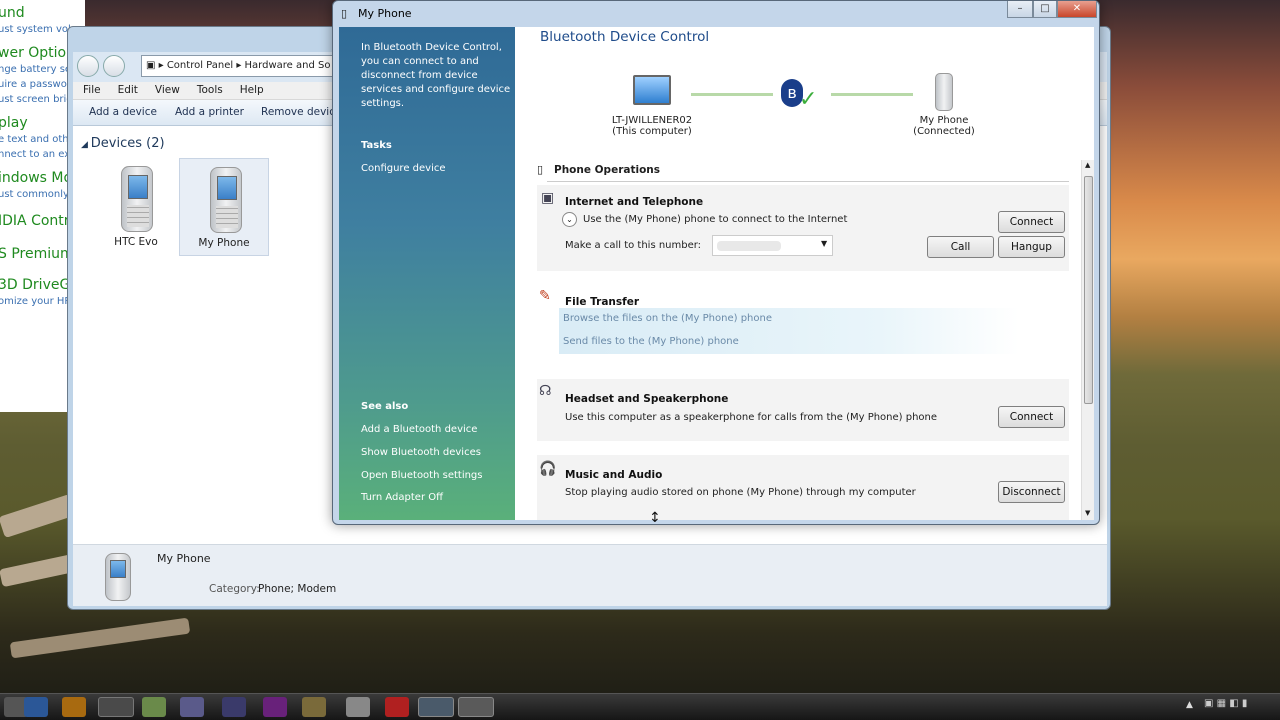 The height and width of the screenshot is (720, 1280). Describe the element at coordinates (250, 89) in the screenshot. I see `menu-help: Help` at that location.